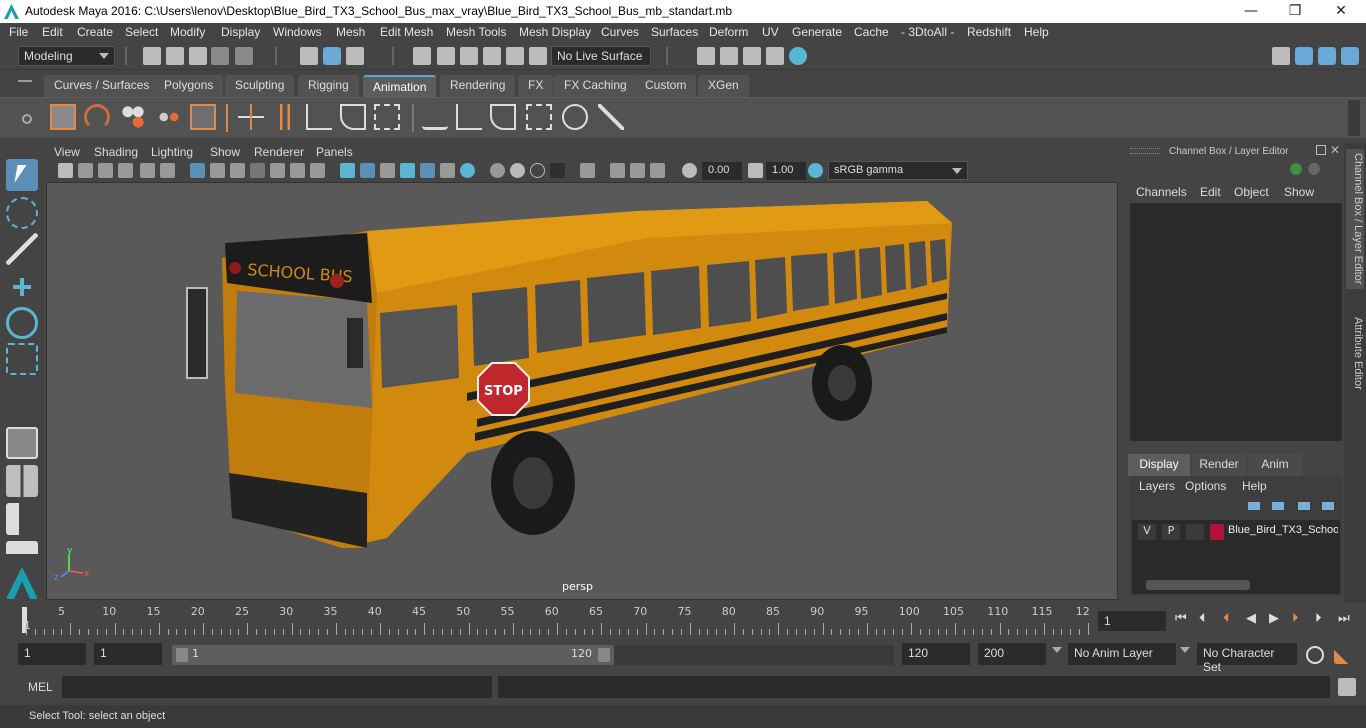 The width and height of the screenshot is (1366, 728). Describe the element at coordinates (657, 170) in the screenshot. I see `backface-culling-icon` at that location.